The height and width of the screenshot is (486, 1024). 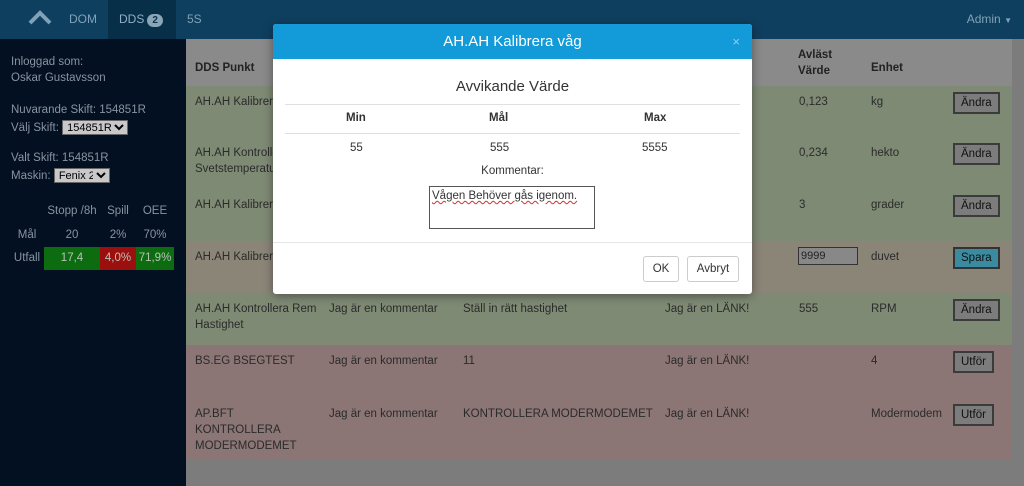 What do you see at coordinates (885, 153) in the screenshot?
I see `cell-enhet: hekto` at bounding box center [885, 153].